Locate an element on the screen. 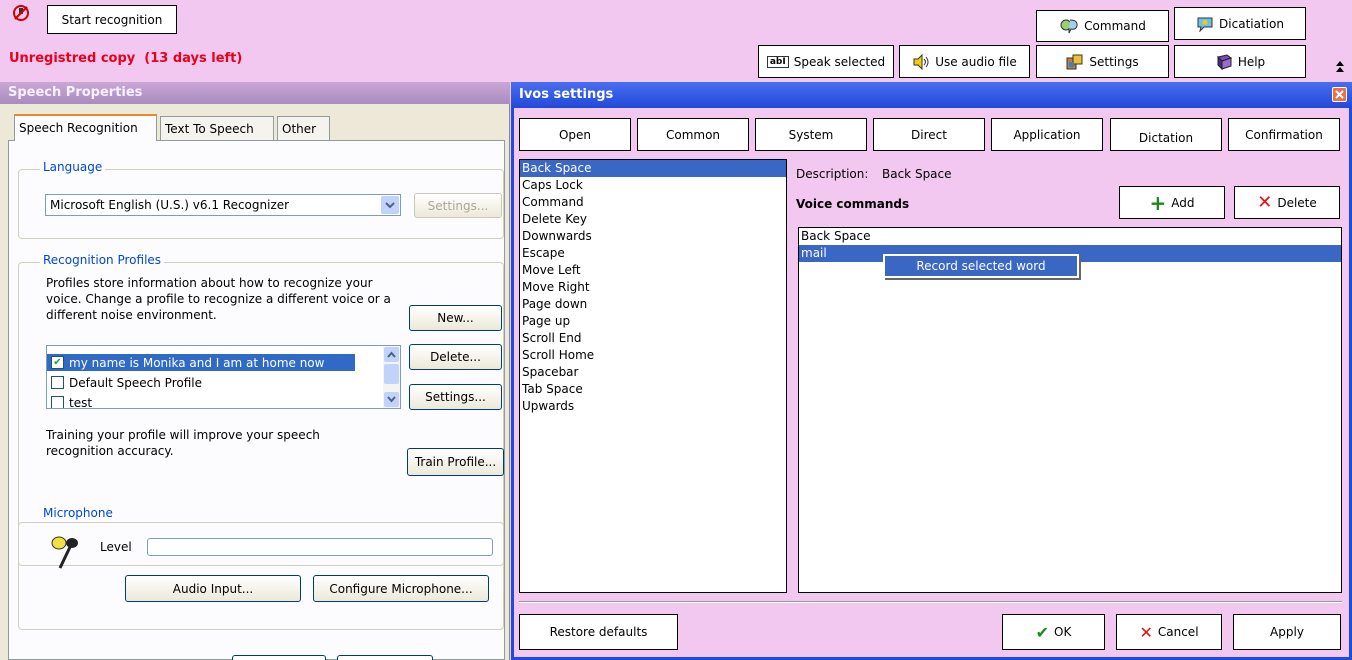  category-open: Open is located at coordinates (575, 134).